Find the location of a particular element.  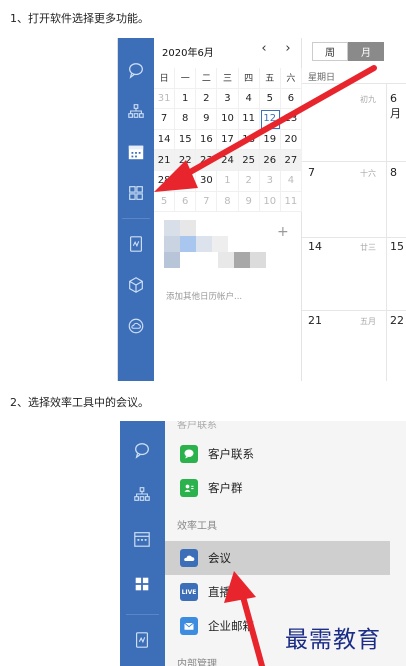

red-arrow-annotation is located at coordinates (265, 128).